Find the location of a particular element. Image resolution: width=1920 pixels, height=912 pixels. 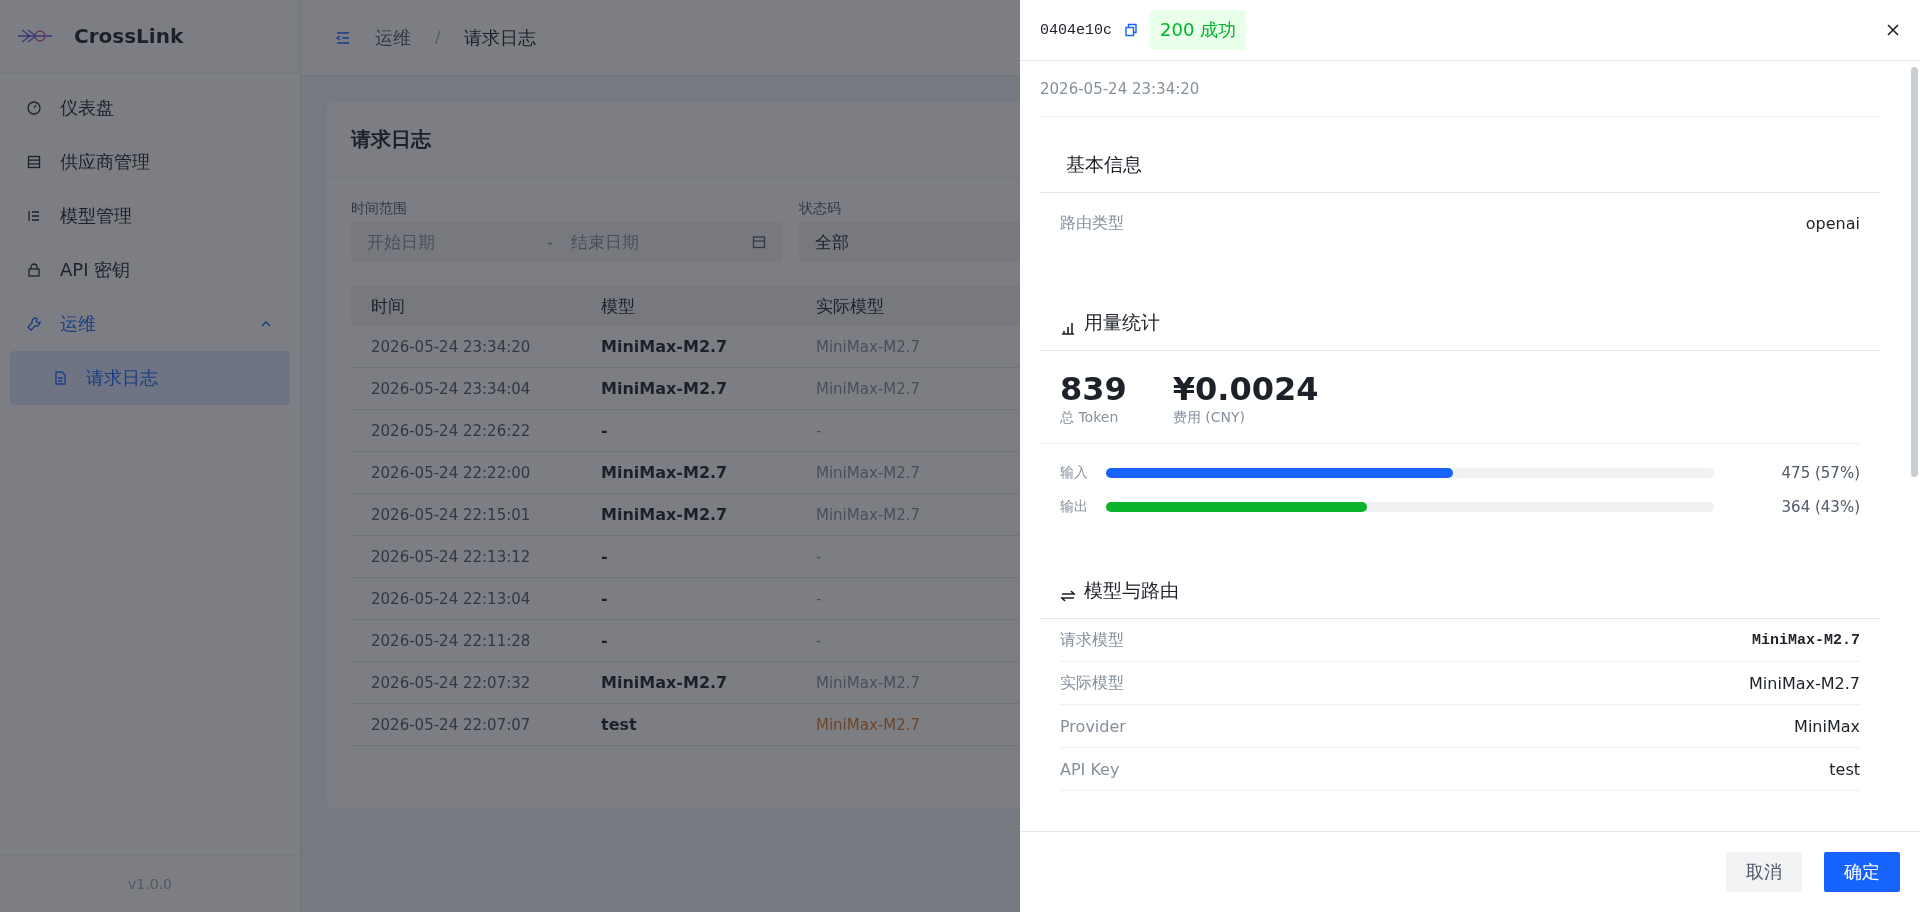

table-cell: 2026-05-24 22:07:32 is located at coordinates (451, 682).